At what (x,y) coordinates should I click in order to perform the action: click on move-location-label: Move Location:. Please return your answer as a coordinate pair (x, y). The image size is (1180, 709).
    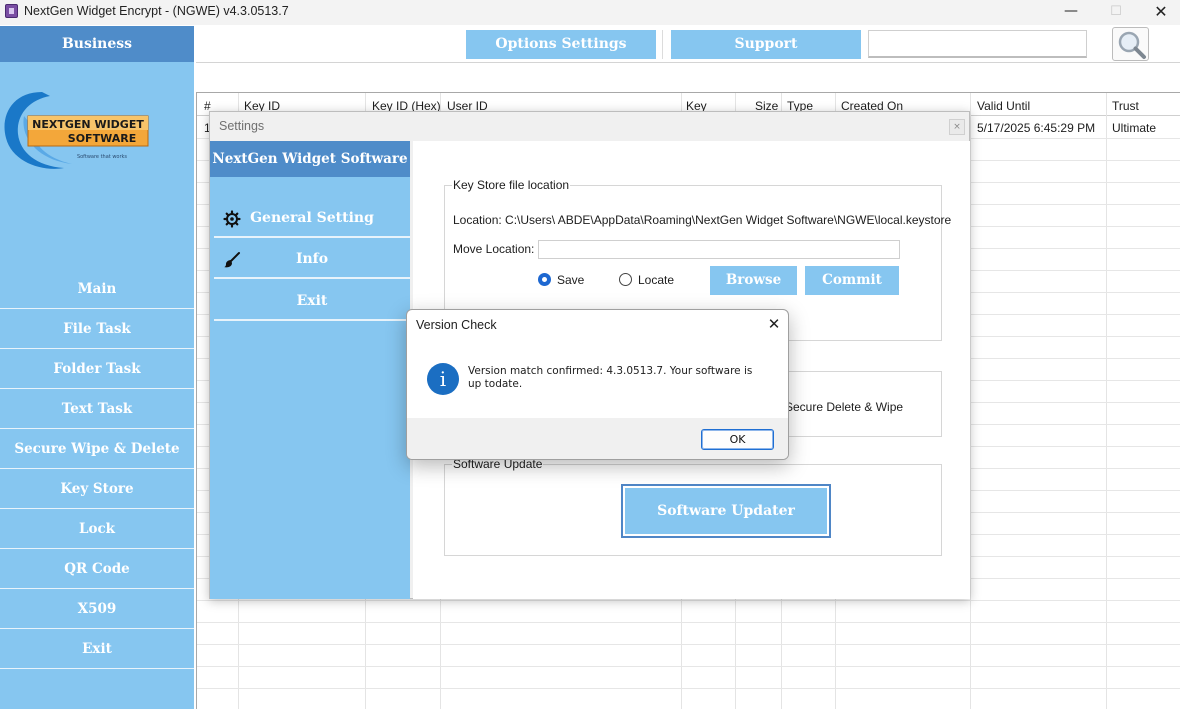
    Looking at the image, I should click on (494, 249).